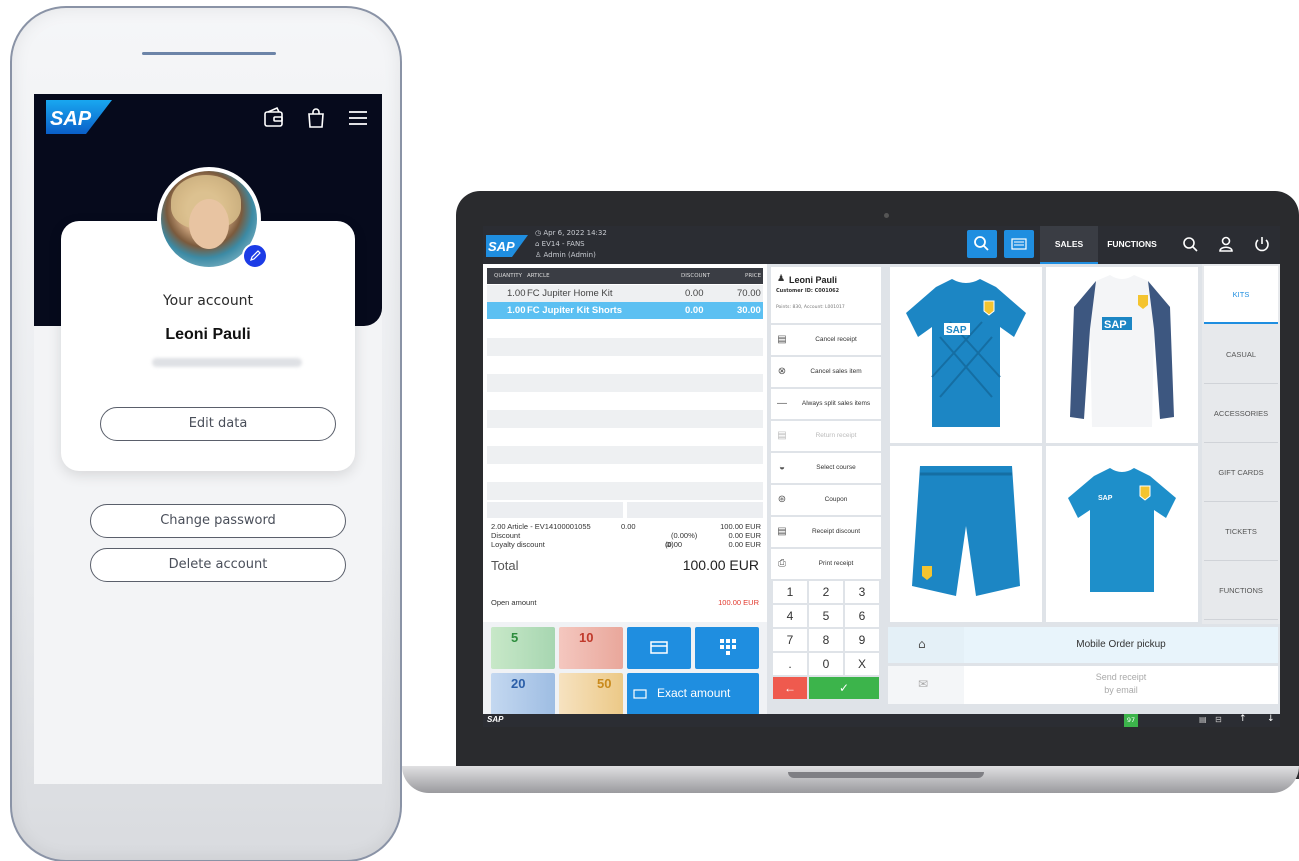 The image size is (1299, 861). What do you see at coordinates (625, 276) in the screenshot?
I see `receipt-header: QUANTITY ARTICLE DISCOUNT PRICE` at bounding box center [625, 276].